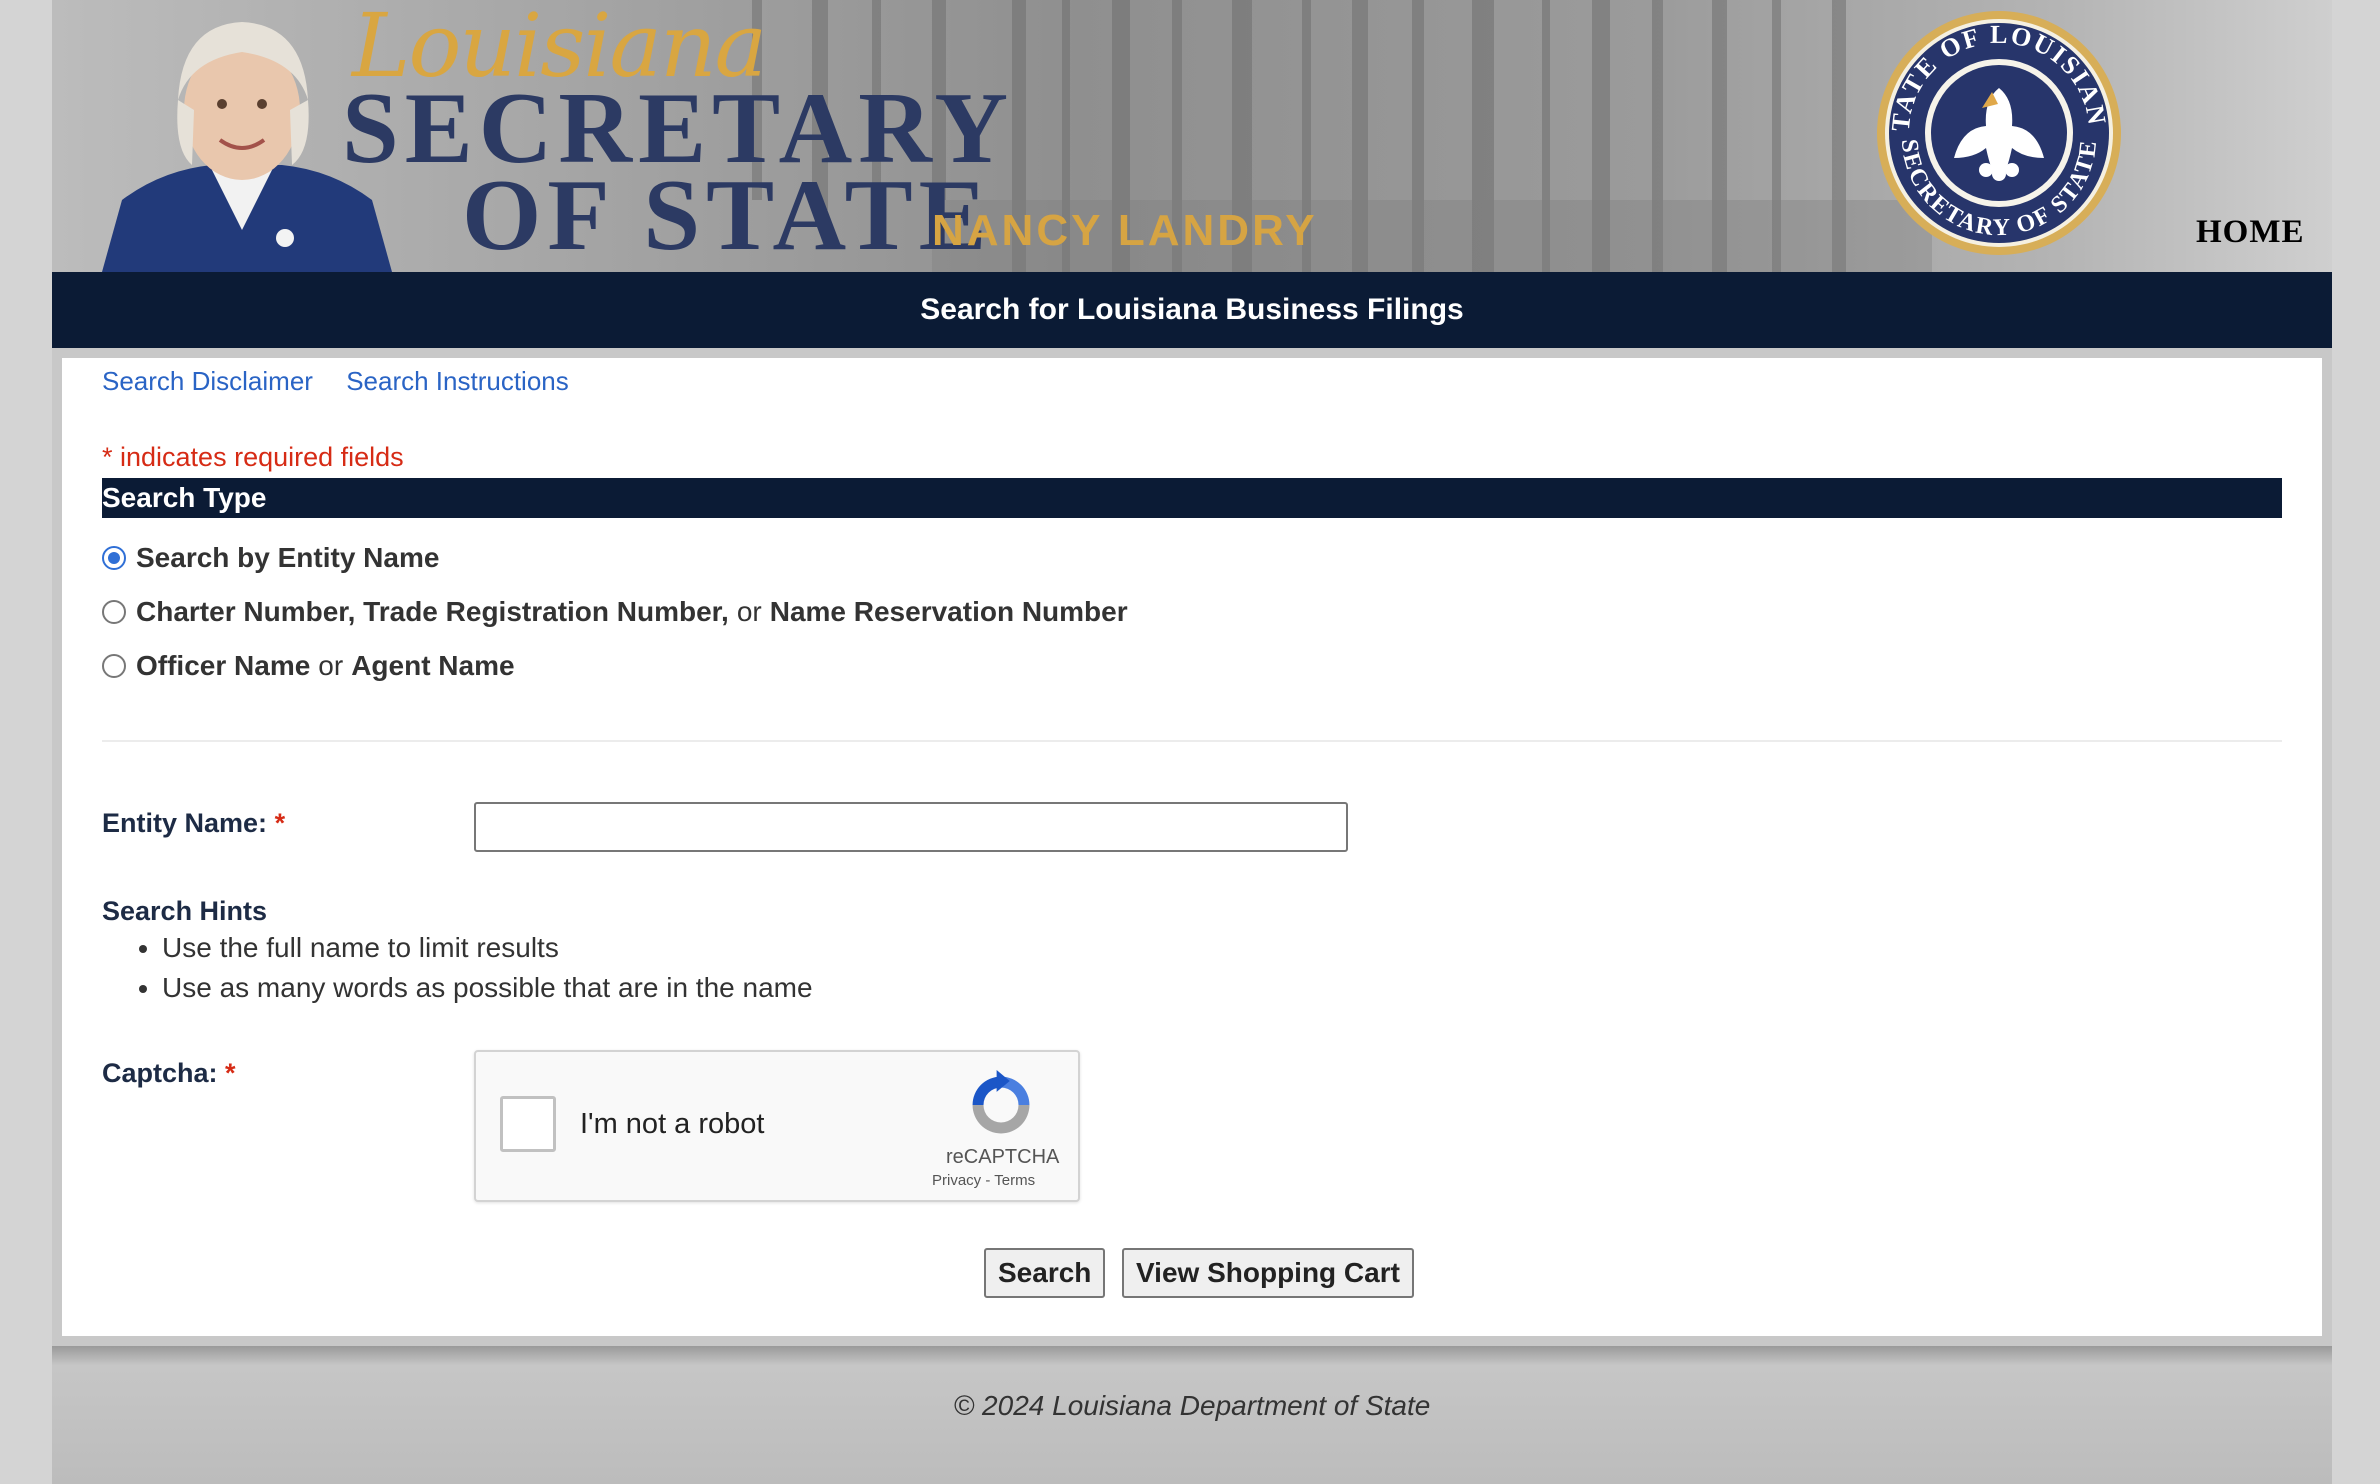 This screenshot has height=1484, width=2380. I want to click on search-instructions-link: Search Instructions, so click(457, 381).